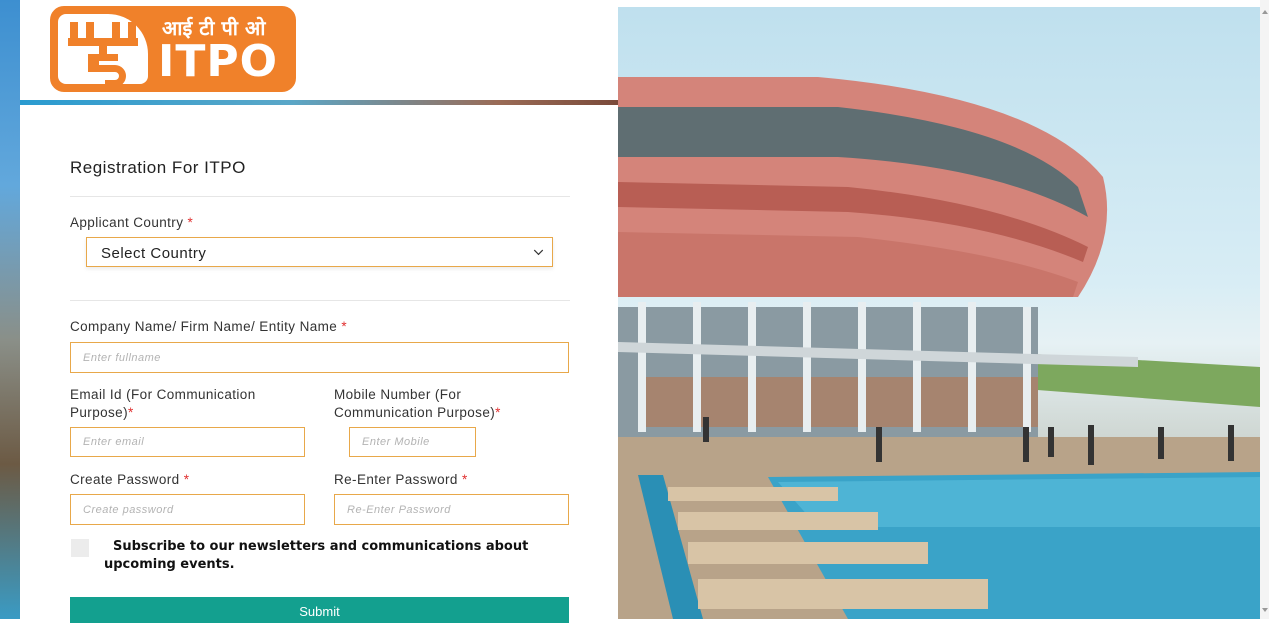 The image size is (1269, 626). What do you see at coordinates (125, 479) in the screenshot?
I see `password-label-text: Create Password` at bounding box center [125, 479].